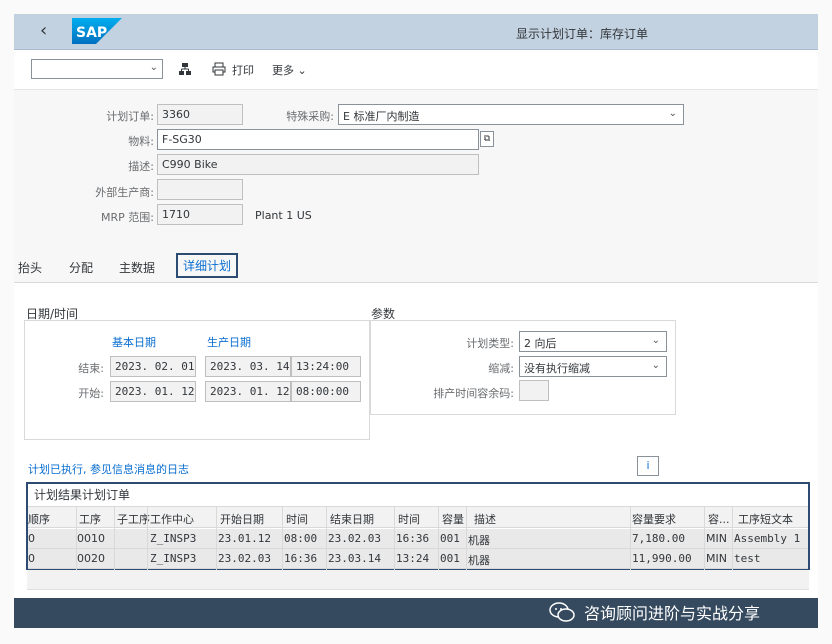 This screenshot has width=832, height=644. Describe the element at coordinates (133, 519) in the screenshot. I see `col-subop: 子工序` at that location.